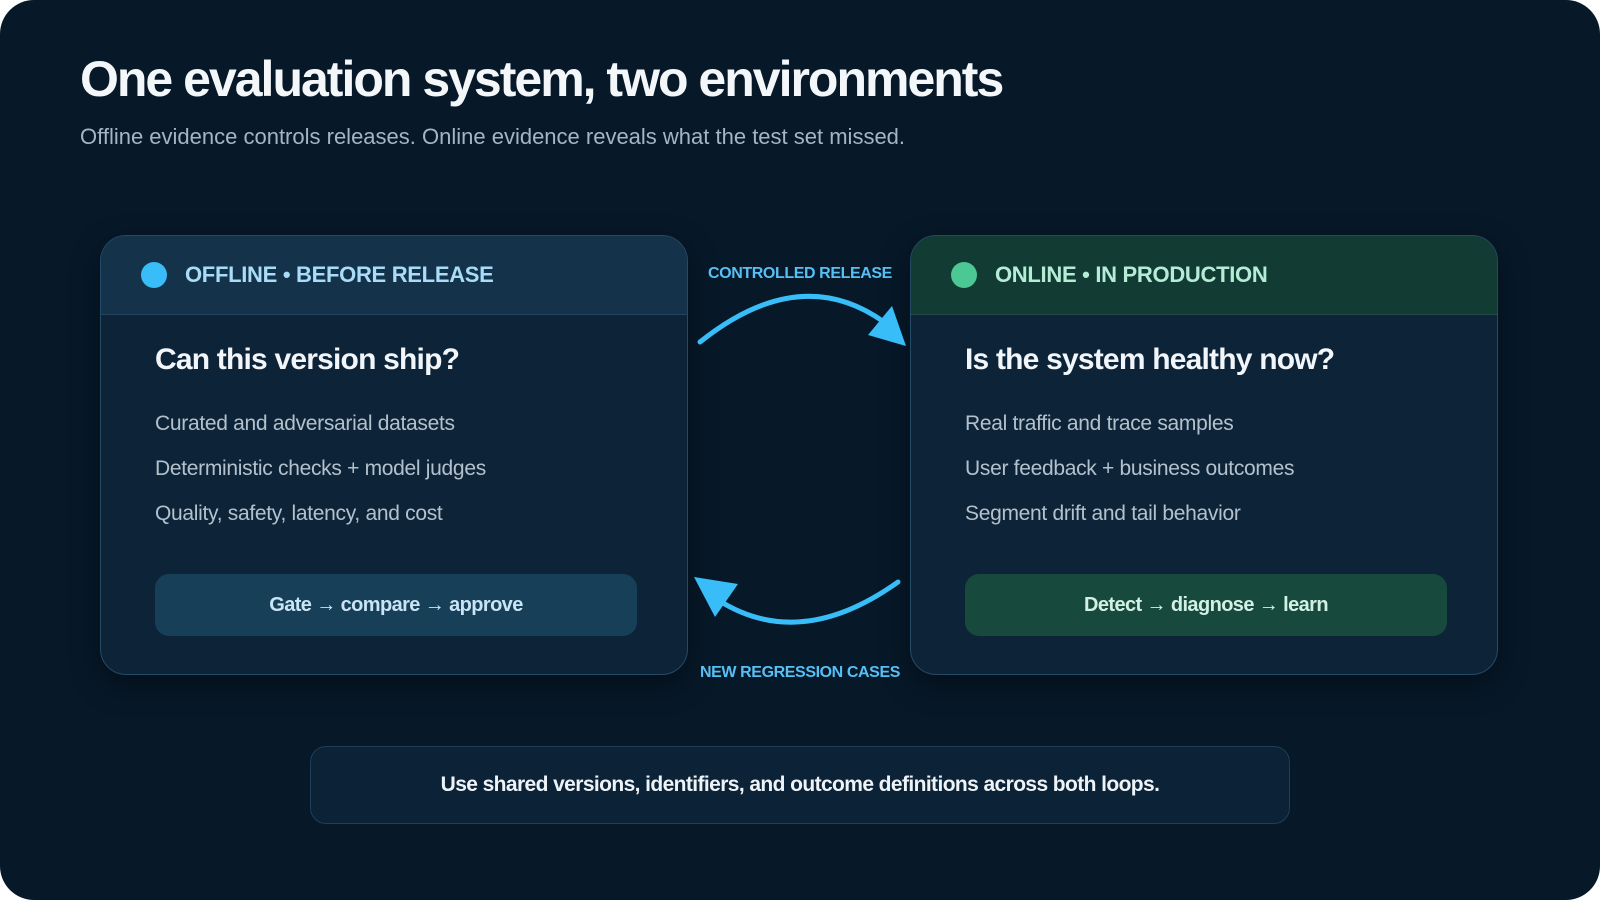 The width and height of the screenshot is (1600, 900). I want to click on online-item: Real traffic and trace samples, so click(1099, 423).